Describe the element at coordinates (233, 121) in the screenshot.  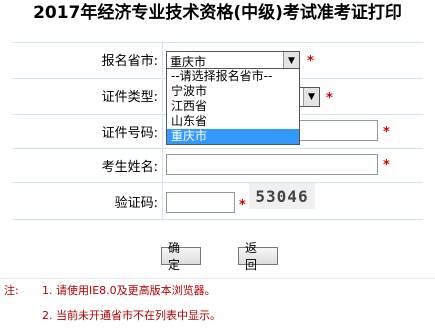
I see `dropdown-option: 山东省` at that location.